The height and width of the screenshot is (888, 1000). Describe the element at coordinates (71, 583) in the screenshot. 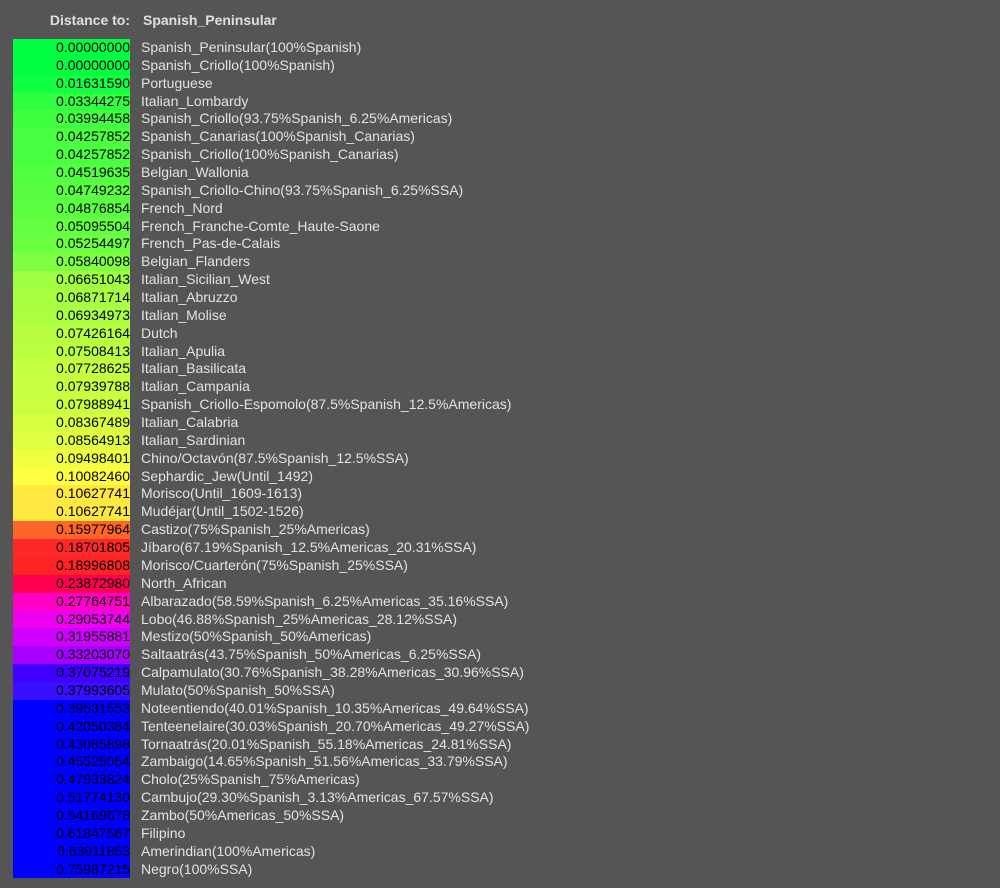

I see `distance-value: 0.23872980` at that location.